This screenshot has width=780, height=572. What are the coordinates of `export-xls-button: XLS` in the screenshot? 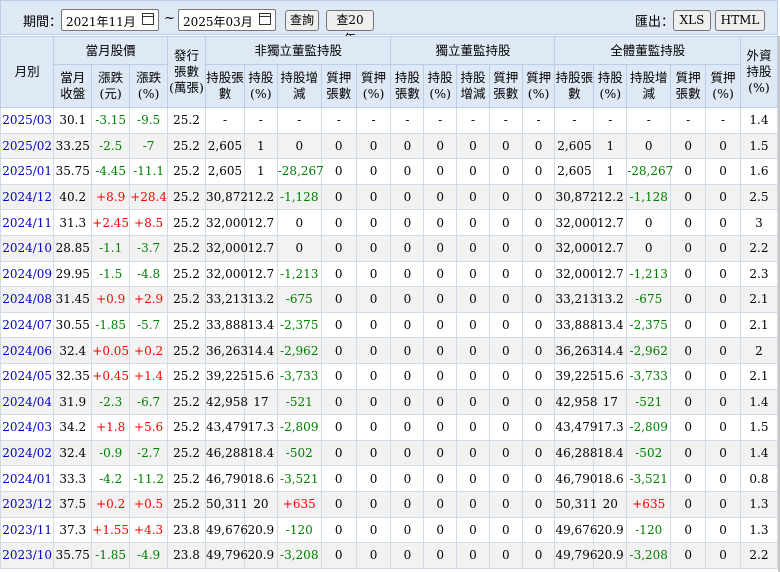 It's located at (692, 20).